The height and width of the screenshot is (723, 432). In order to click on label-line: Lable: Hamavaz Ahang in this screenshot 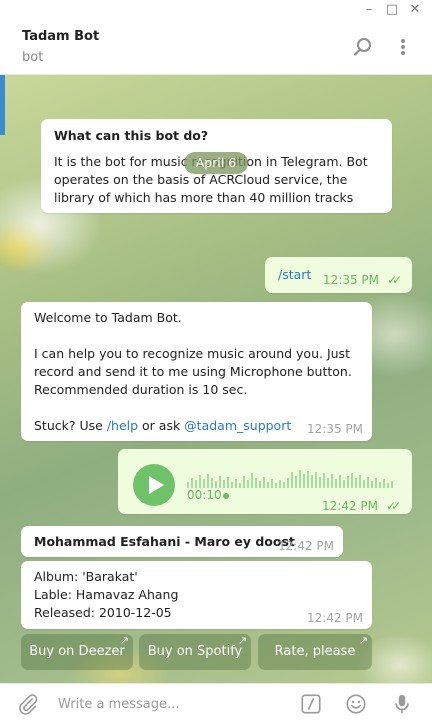, I will do `click(106, 594)`.